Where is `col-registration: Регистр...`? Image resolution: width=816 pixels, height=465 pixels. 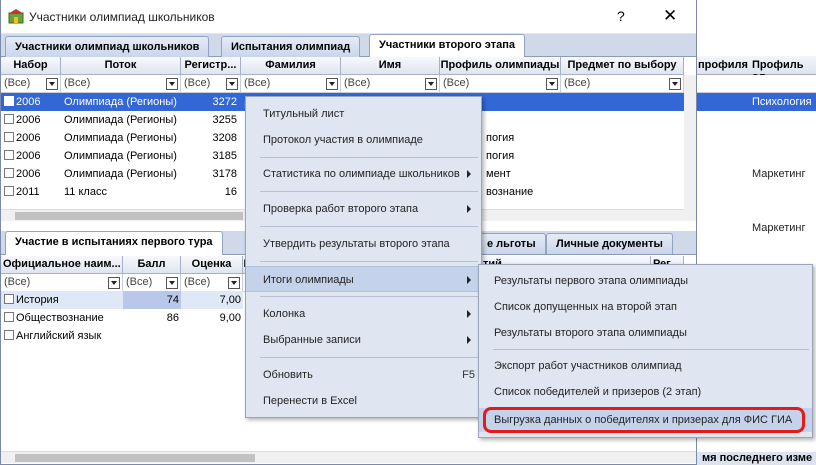 col-registration: Регистр... is located at coordinates (211, 66).